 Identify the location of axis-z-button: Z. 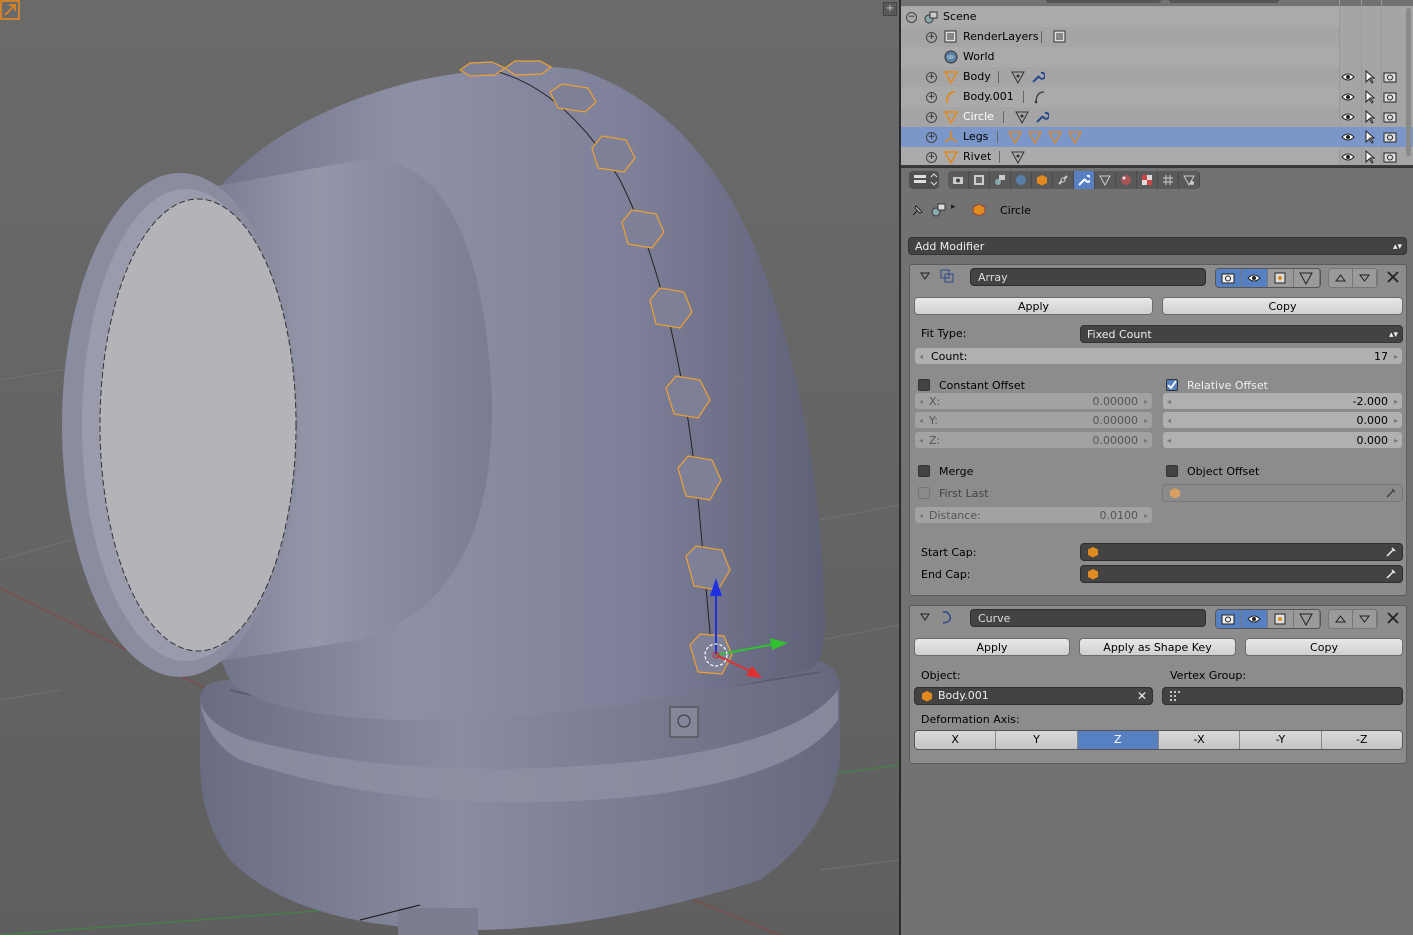
(1118, 740).